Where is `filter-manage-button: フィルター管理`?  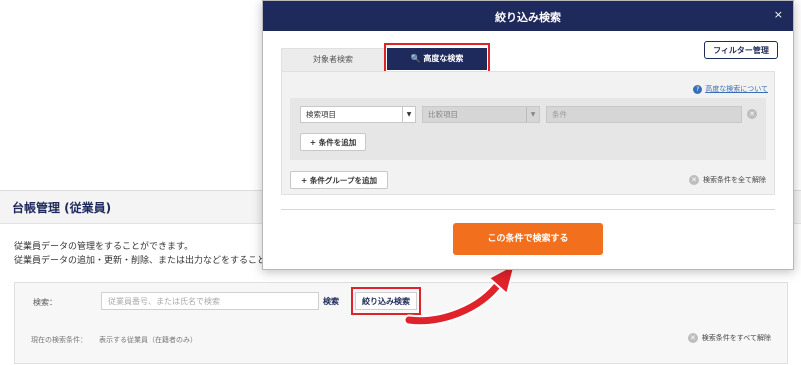
filter-manage-button: フィルター管理 is located at coordinates (741, 50).